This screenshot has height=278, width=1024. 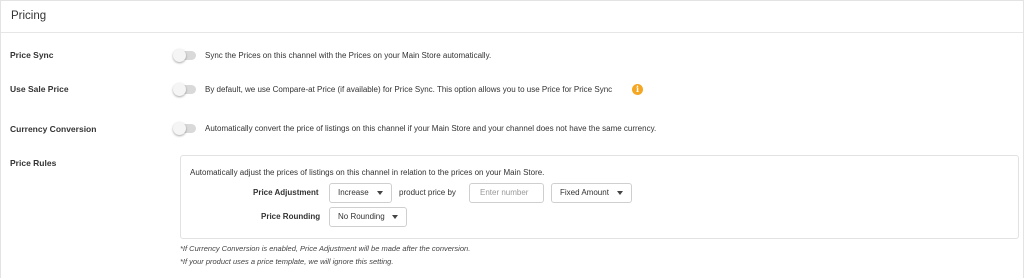 I want to click on panel-header: Pricing, so click(x=512, y=17).